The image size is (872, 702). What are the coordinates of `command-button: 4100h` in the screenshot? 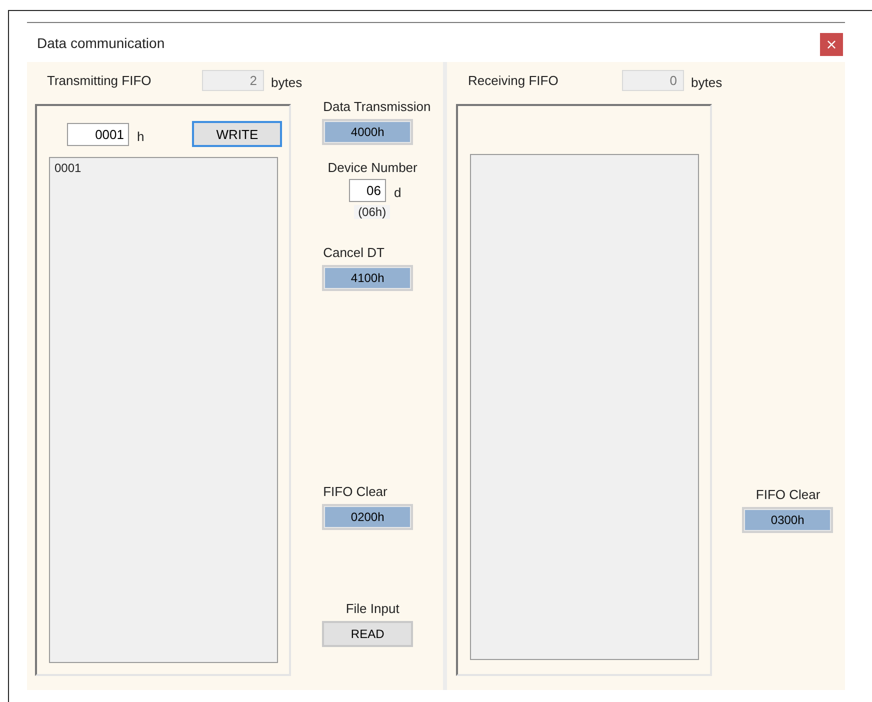 It's located at (368, 278).